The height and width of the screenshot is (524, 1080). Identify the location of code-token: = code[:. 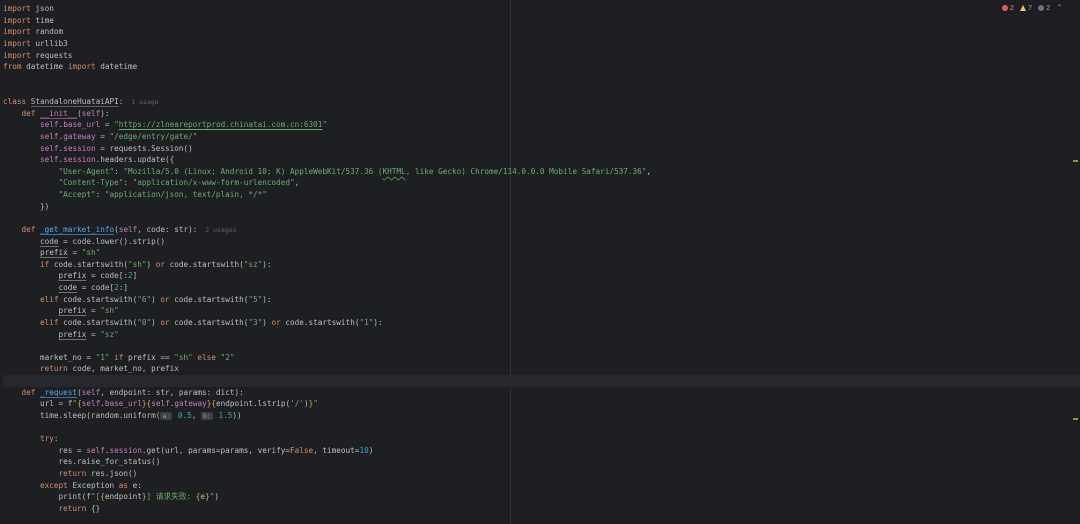
(107, 276).